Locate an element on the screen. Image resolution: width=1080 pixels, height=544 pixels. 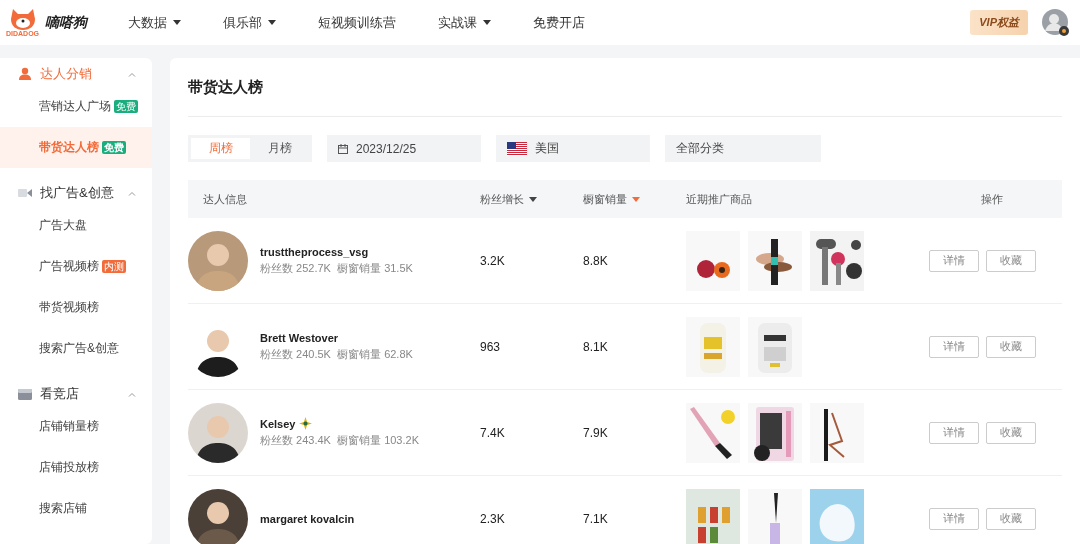
creator-name: Kelsey is located at coordinates (278, 423).